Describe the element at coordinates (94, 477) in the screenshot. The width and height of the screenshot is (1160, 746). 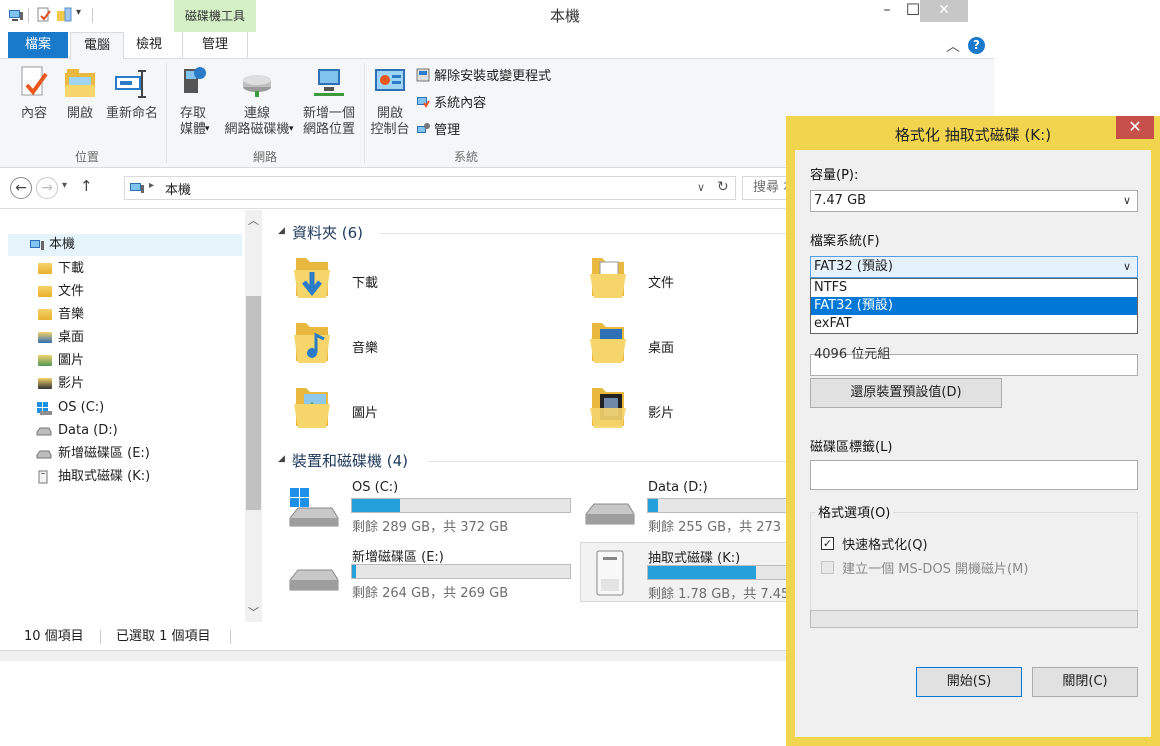
I see `nav-item-drive-k: 抽取式磁碟 (K:)` at that location.